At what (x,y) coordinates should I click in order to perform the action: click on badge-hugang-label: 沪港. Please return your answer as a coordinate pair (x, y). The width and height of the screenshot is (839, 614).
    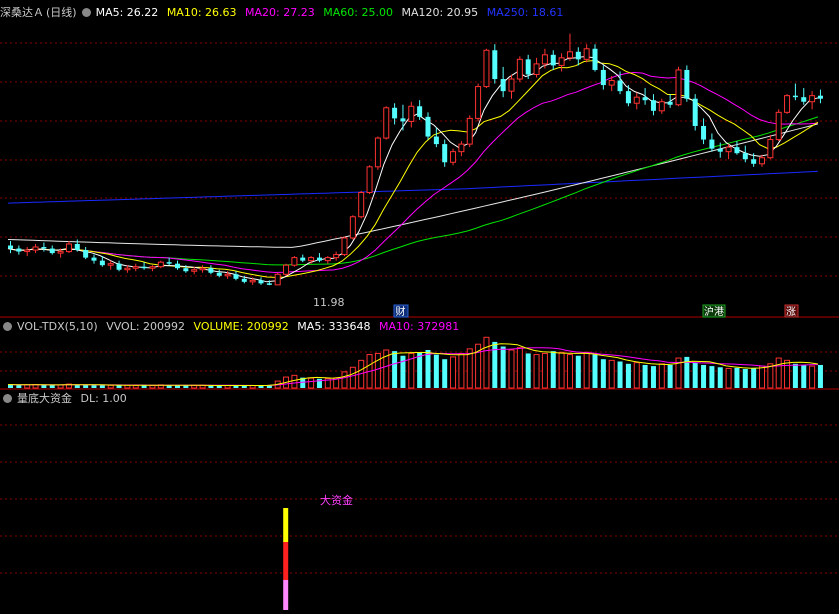
    Looking at the image, I should click on (714, 311).